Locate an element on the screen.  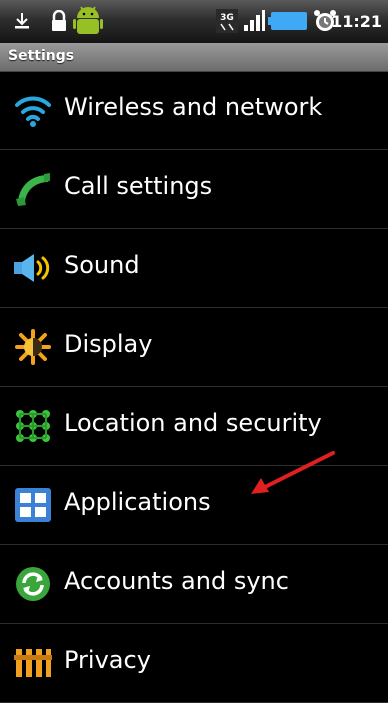
signal-icon is located at coordinates (254, 20).